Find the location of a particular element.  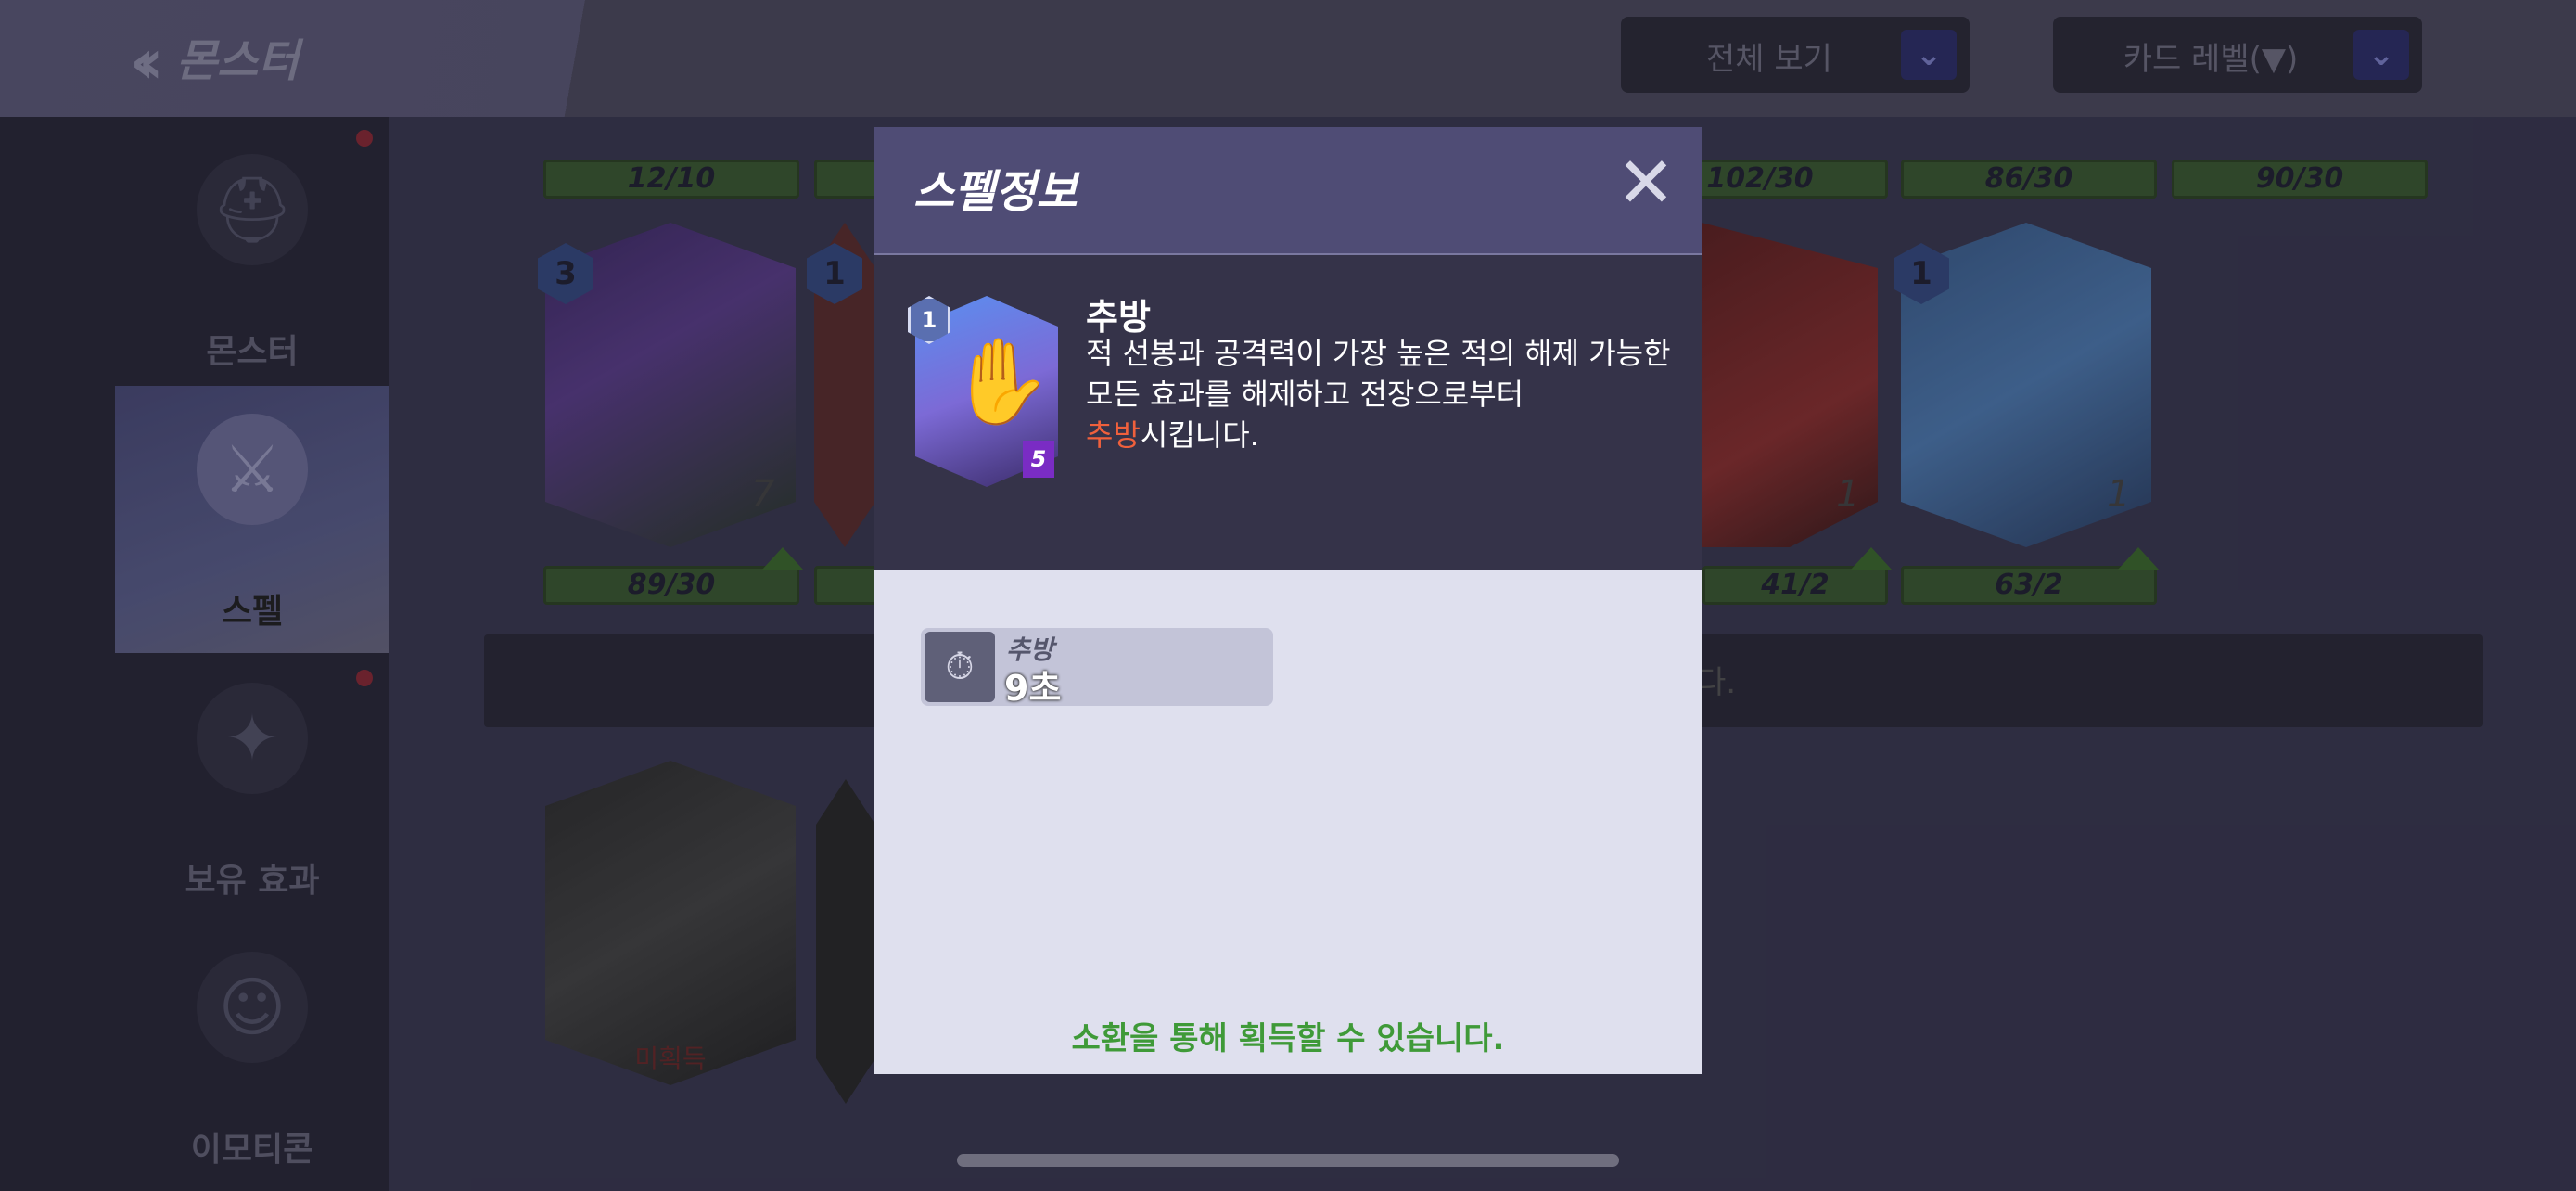

modal-header: 스펠정보 ✕ is located at coordinates (1288, 191).